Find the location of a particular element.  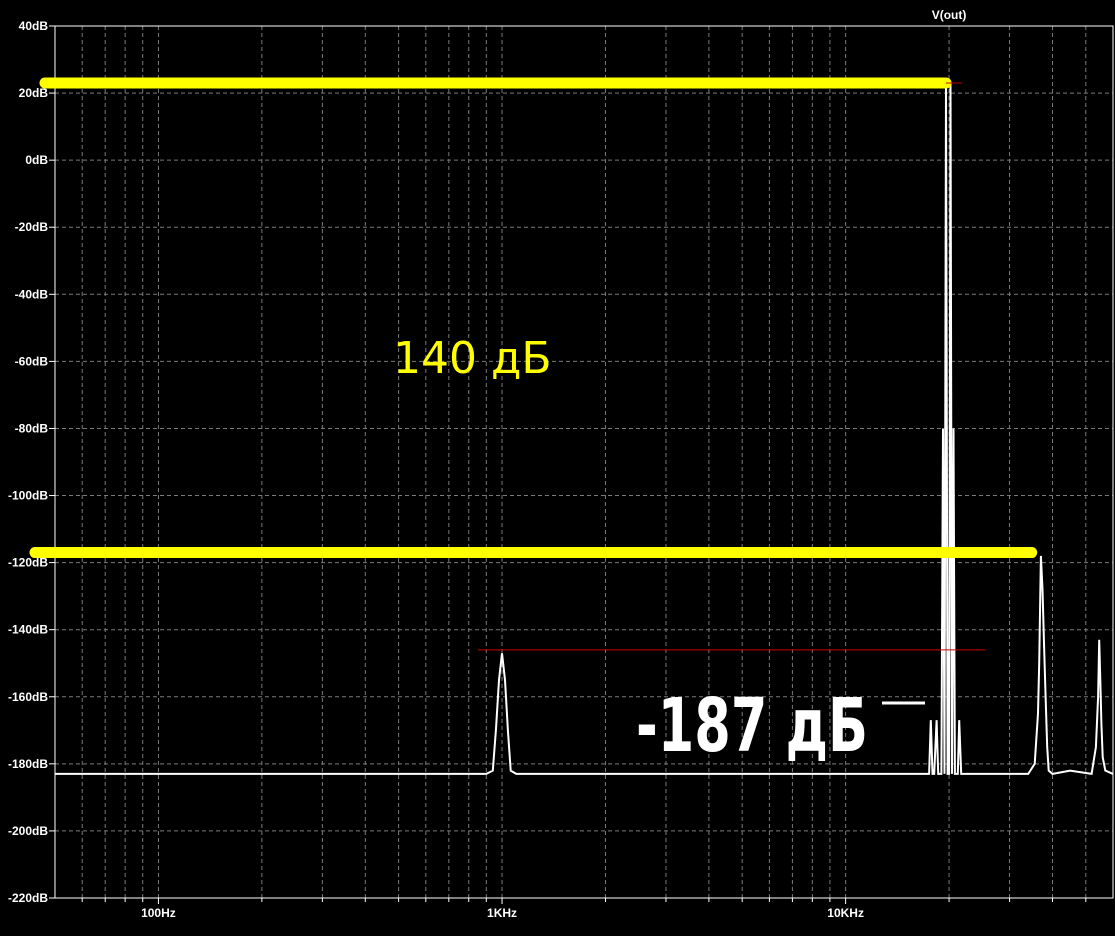

x-tick-label: 1KHz is located at coordinates (502, 913).